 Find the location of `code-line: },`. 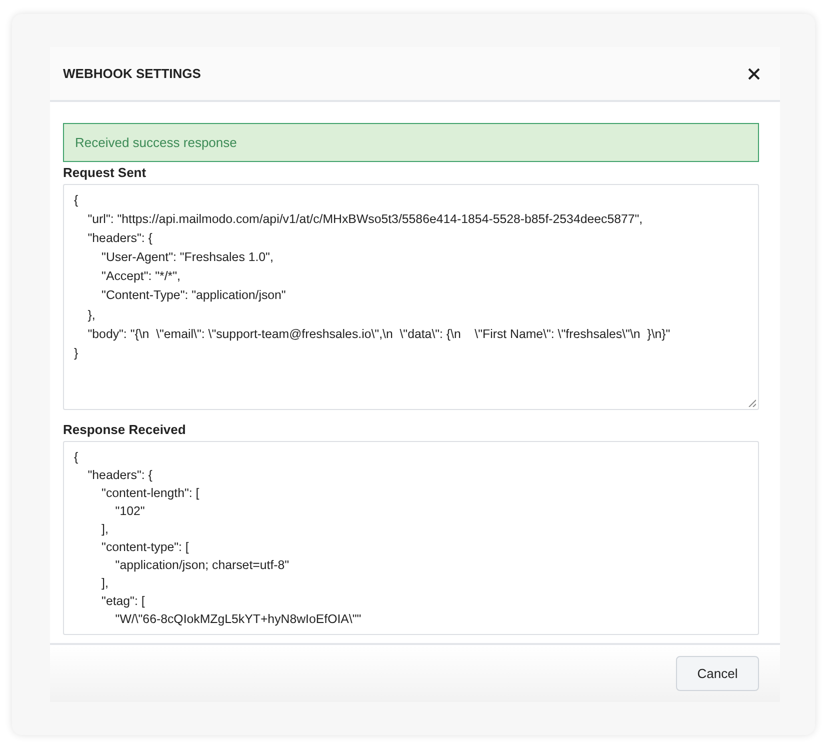

code-line: }, is located at coordinates (91, 315).